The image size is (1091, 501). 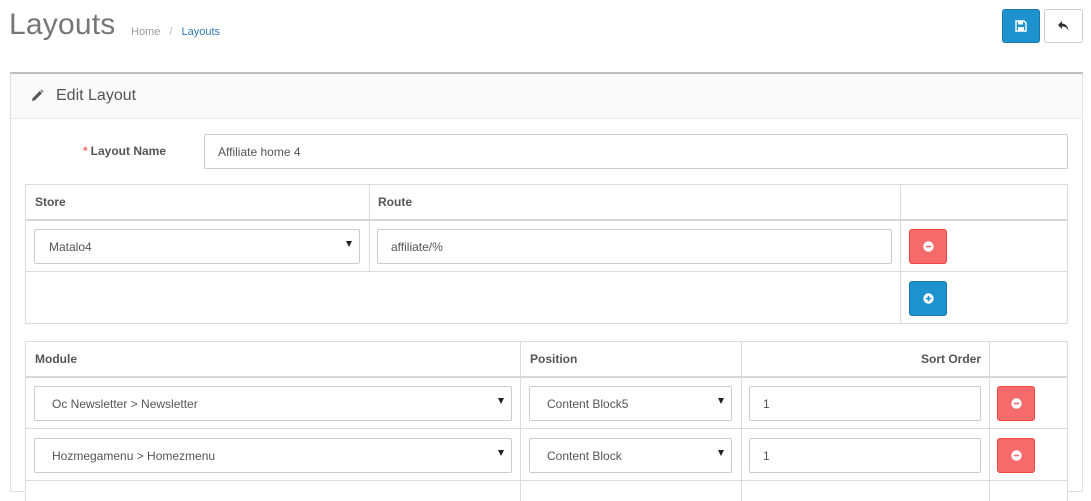 What do you see at coordinates (634, 246) in the screenshot?
I see `route-input: affiliate/%` at bounding box center [634, 246].